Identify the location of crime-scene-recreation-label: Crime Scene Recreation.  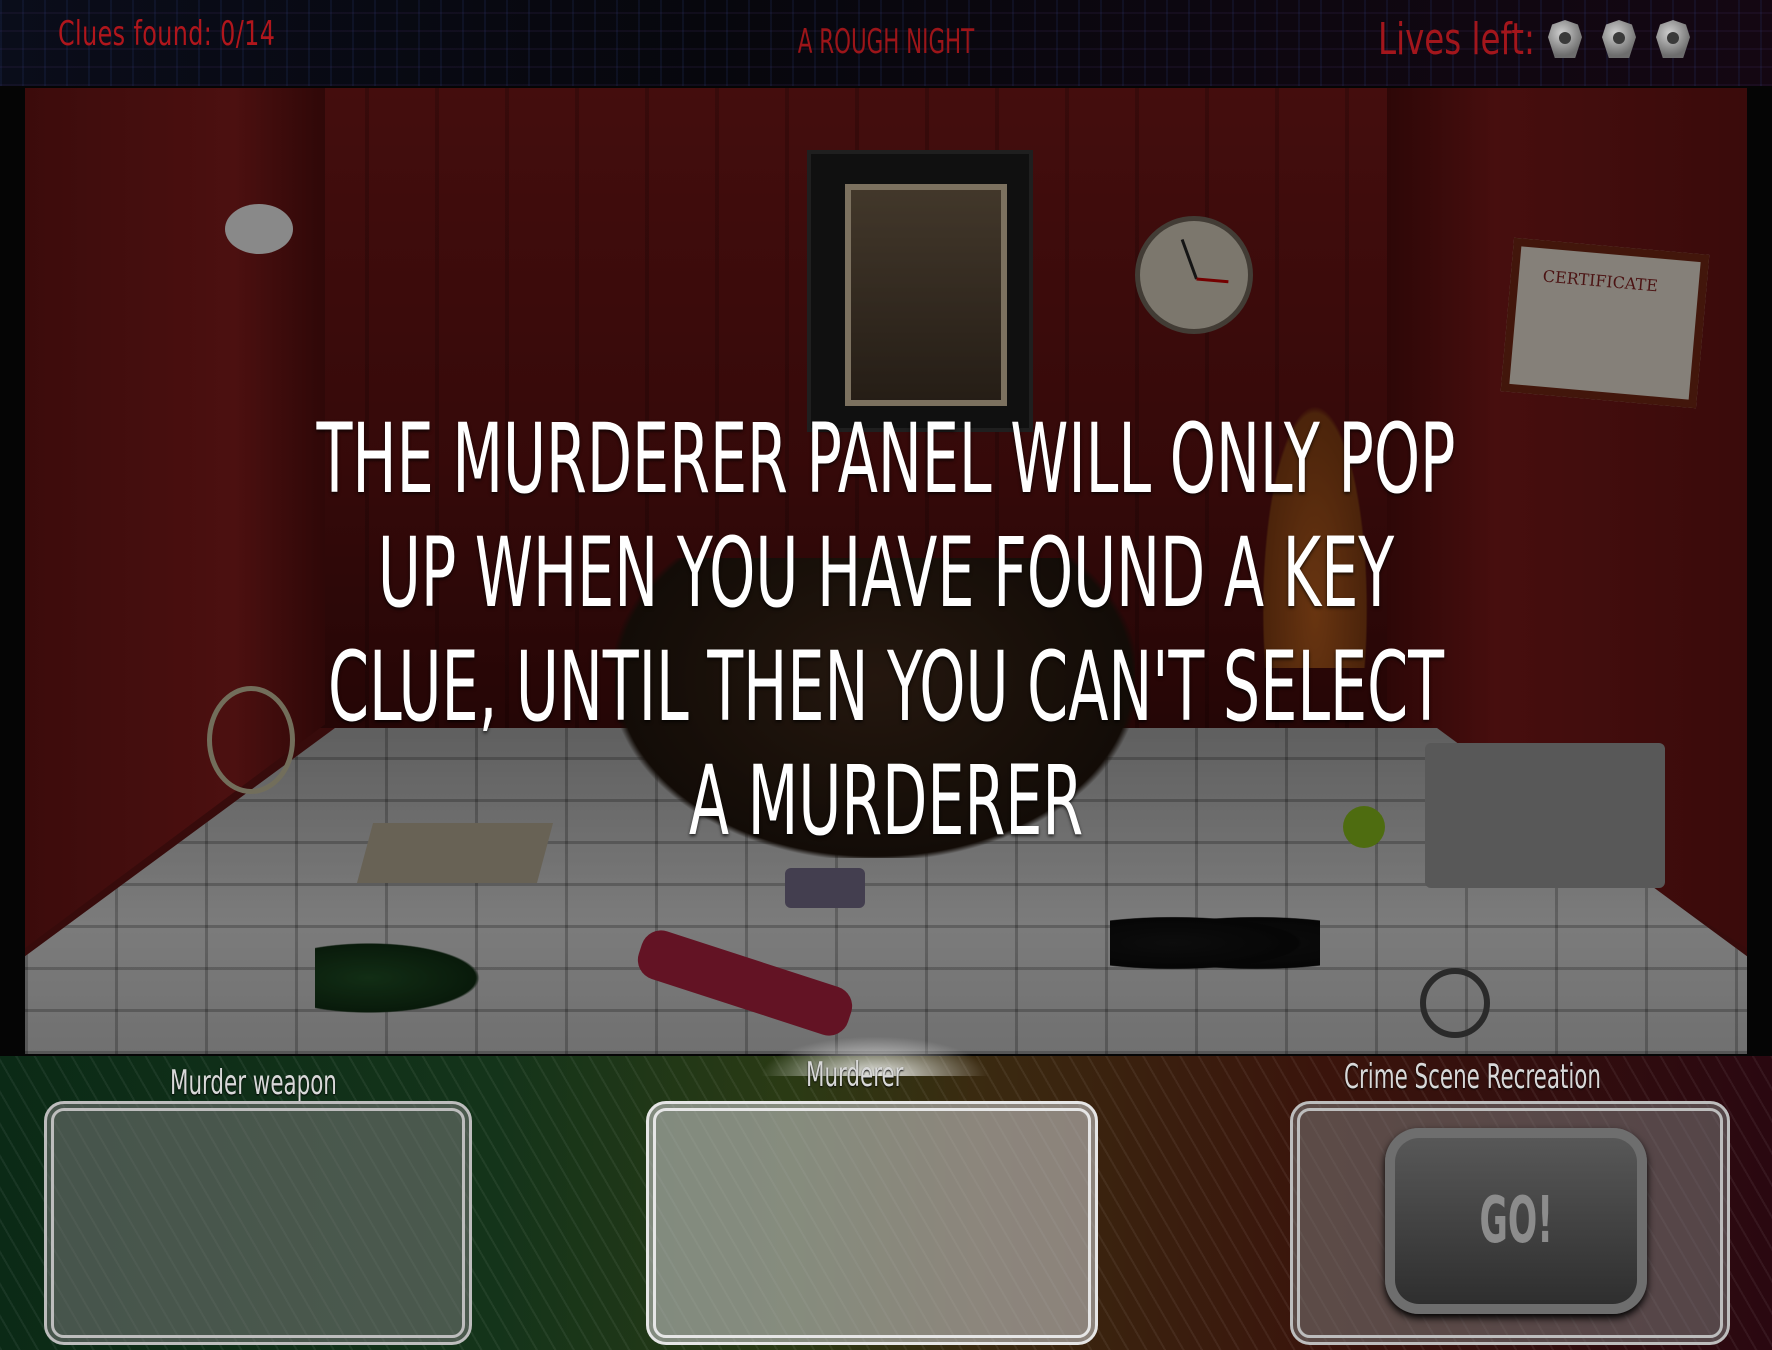
(1472, 1077).